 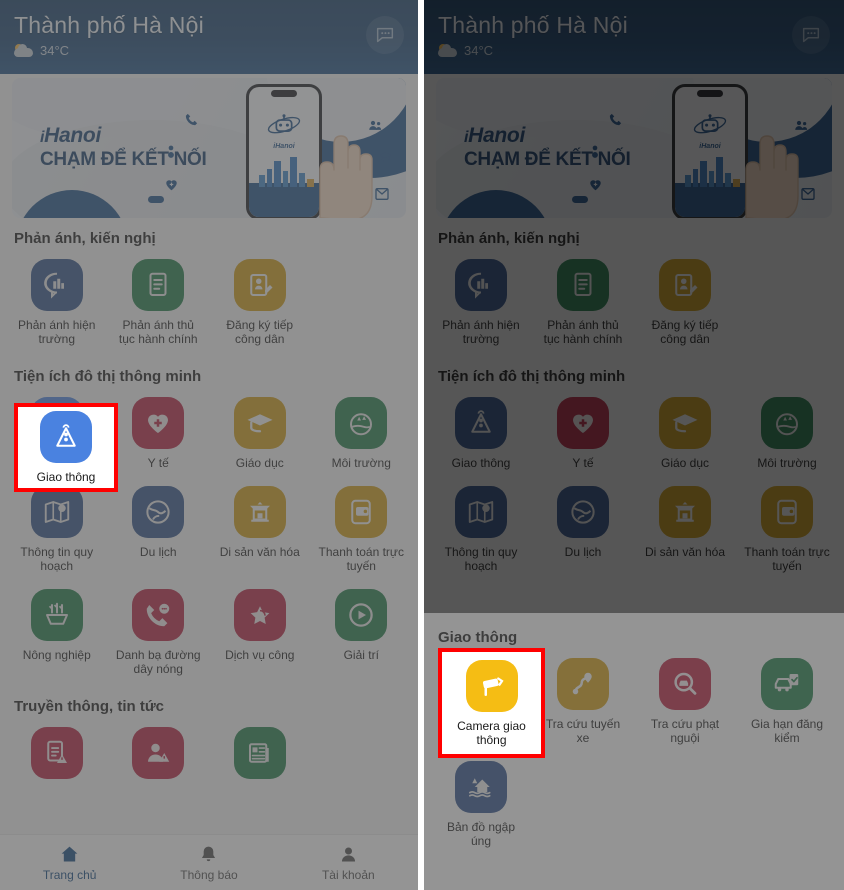 What do you see at coordinates (685, 684) in the screenshot?
I see `car-search-icon` at bounding box center [685, 684].